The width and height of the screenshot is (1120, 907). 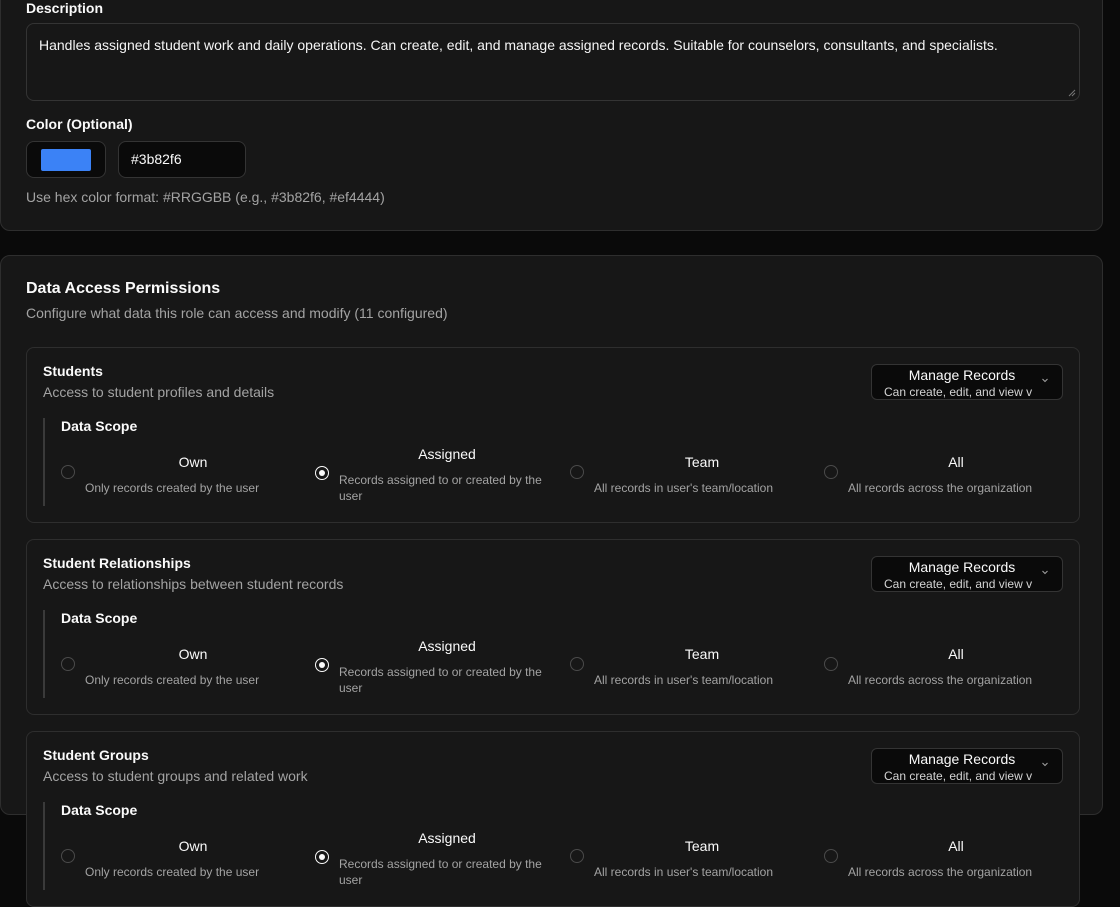 What do you see at coordinates (96, 755) in the screenshot?
I see `section-title: Student Groups` at bounding box center [96, 755].